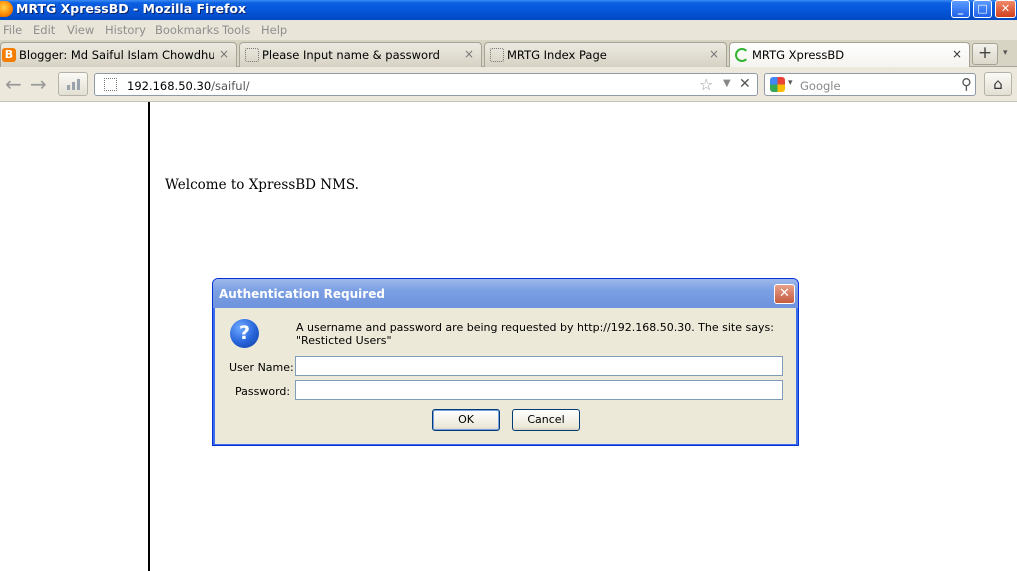 The width and height of the screenshot is (1017, 571). Describe the element at coordinates (966, 84) in the screenshot. I see `search-icon: ⚲` at that location.